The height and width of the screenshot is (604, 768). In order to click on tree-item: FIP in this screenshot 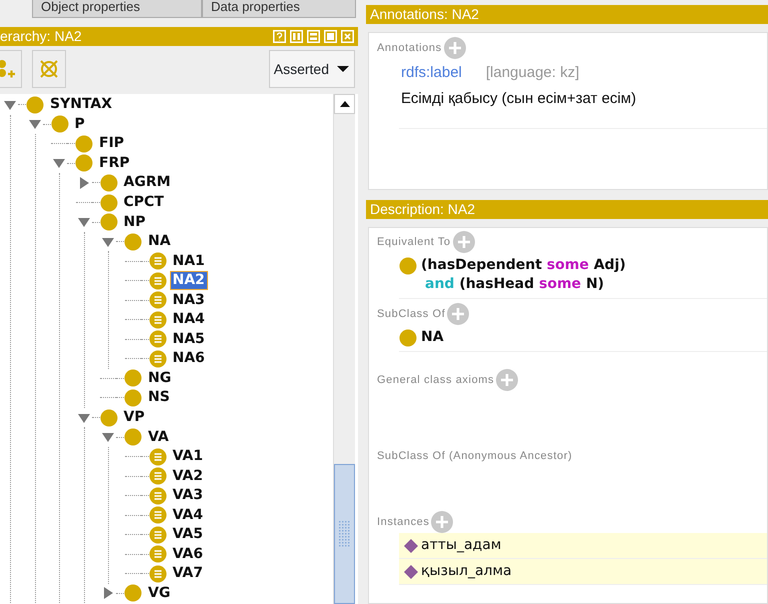, I will do `click(112, 144)`.